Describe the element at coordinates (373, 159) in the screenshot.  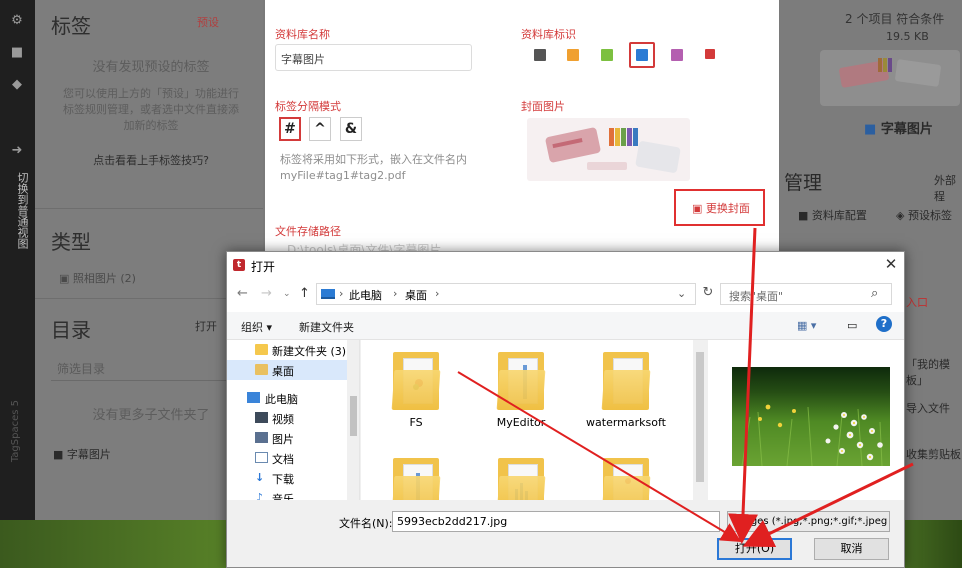
I see `separator-desc-line: 标签将采用如下形式，嵌入在文件名内` at that location.